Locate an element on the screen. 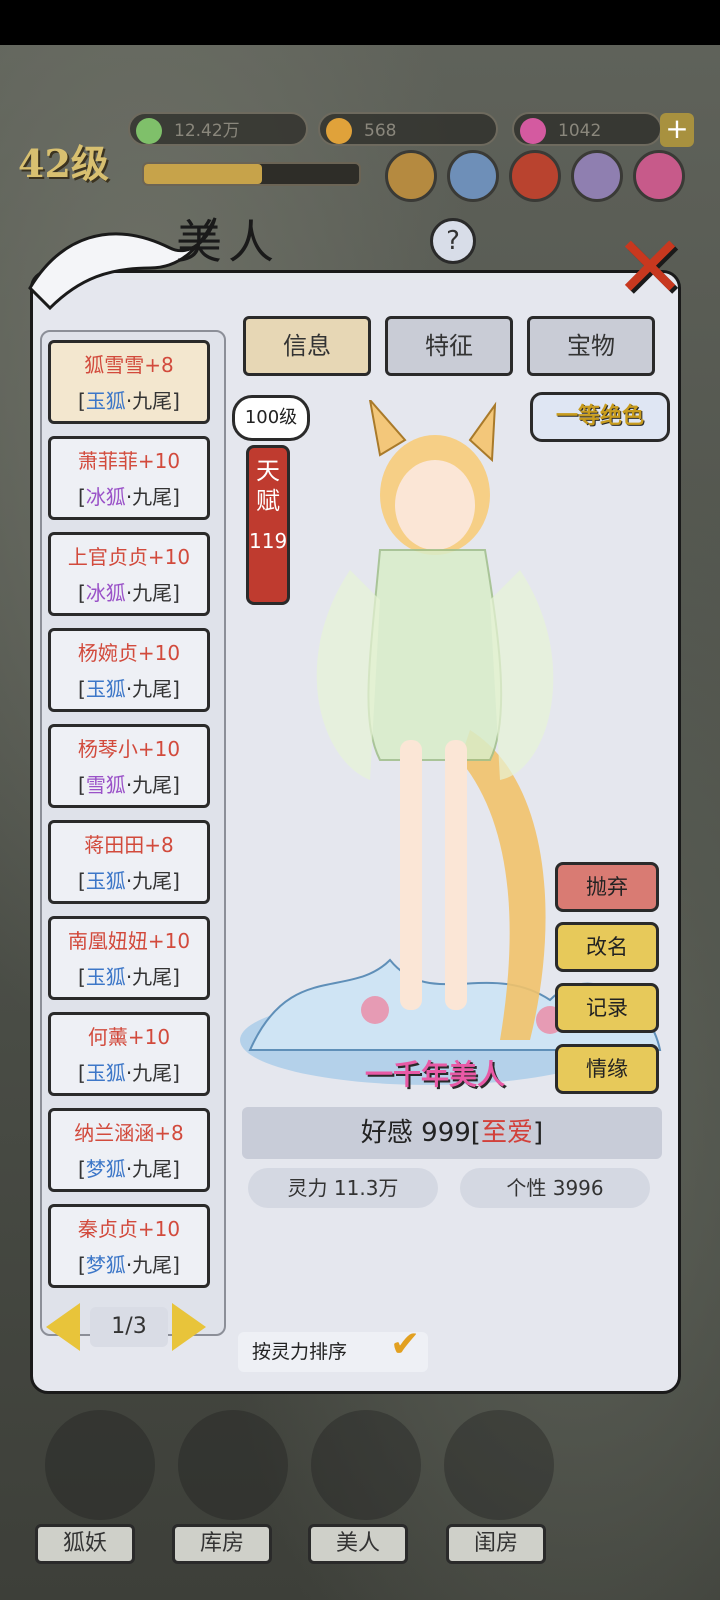 Image resolution: width=720 pixels, height=1600 pixels. list-item: 蒋田田+8 [玉狐·九尾] is located at coordinates (129, 862).